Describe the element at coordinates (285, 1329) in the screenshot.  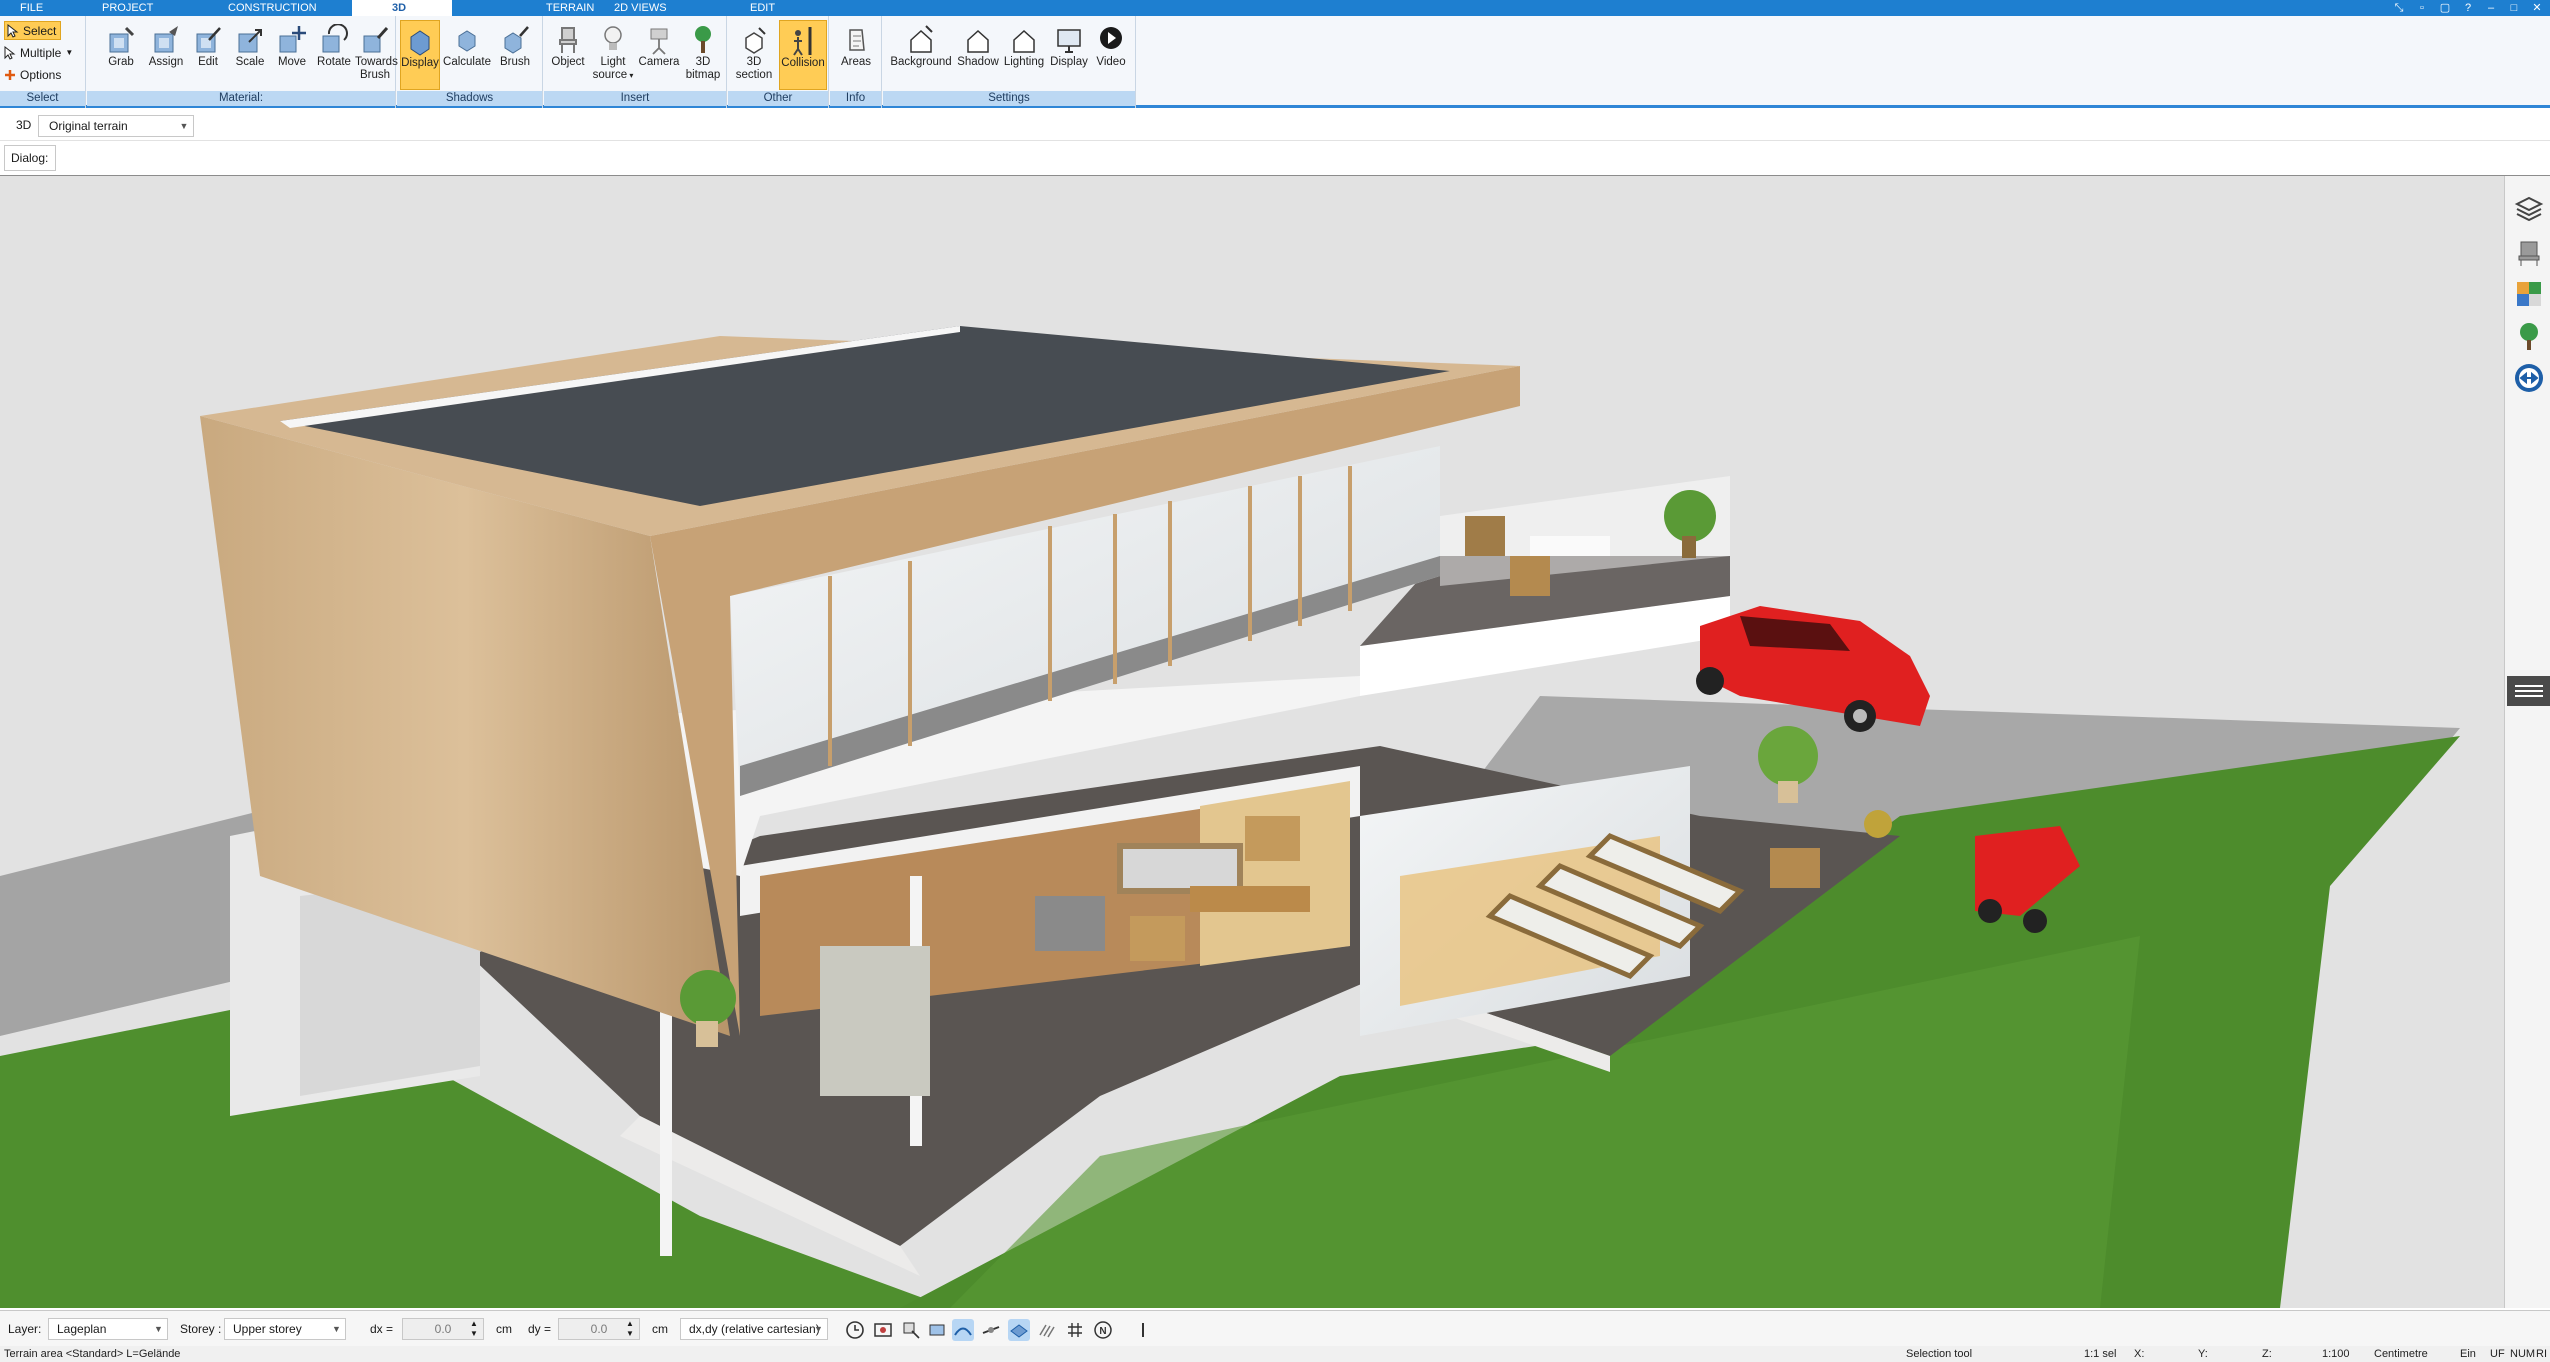
I see `storey-select: Upper storey ▼` at that location.